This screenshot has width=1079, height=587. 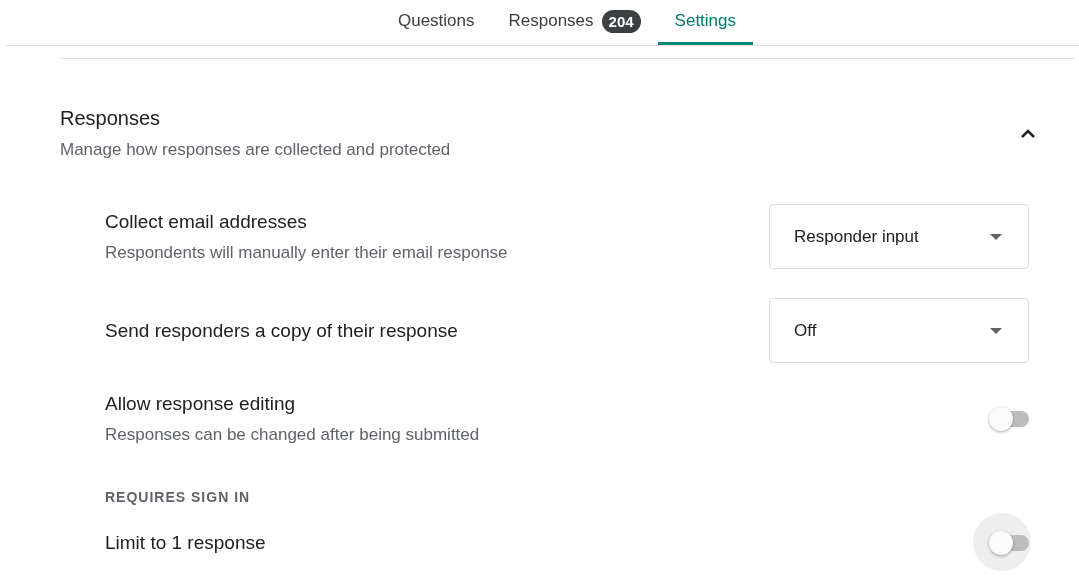 What do you see at coordinates (306, 252) in the screenshot?
I see `setting-description: Respondents will manually enter their email response` at bounding box center [306, 252].